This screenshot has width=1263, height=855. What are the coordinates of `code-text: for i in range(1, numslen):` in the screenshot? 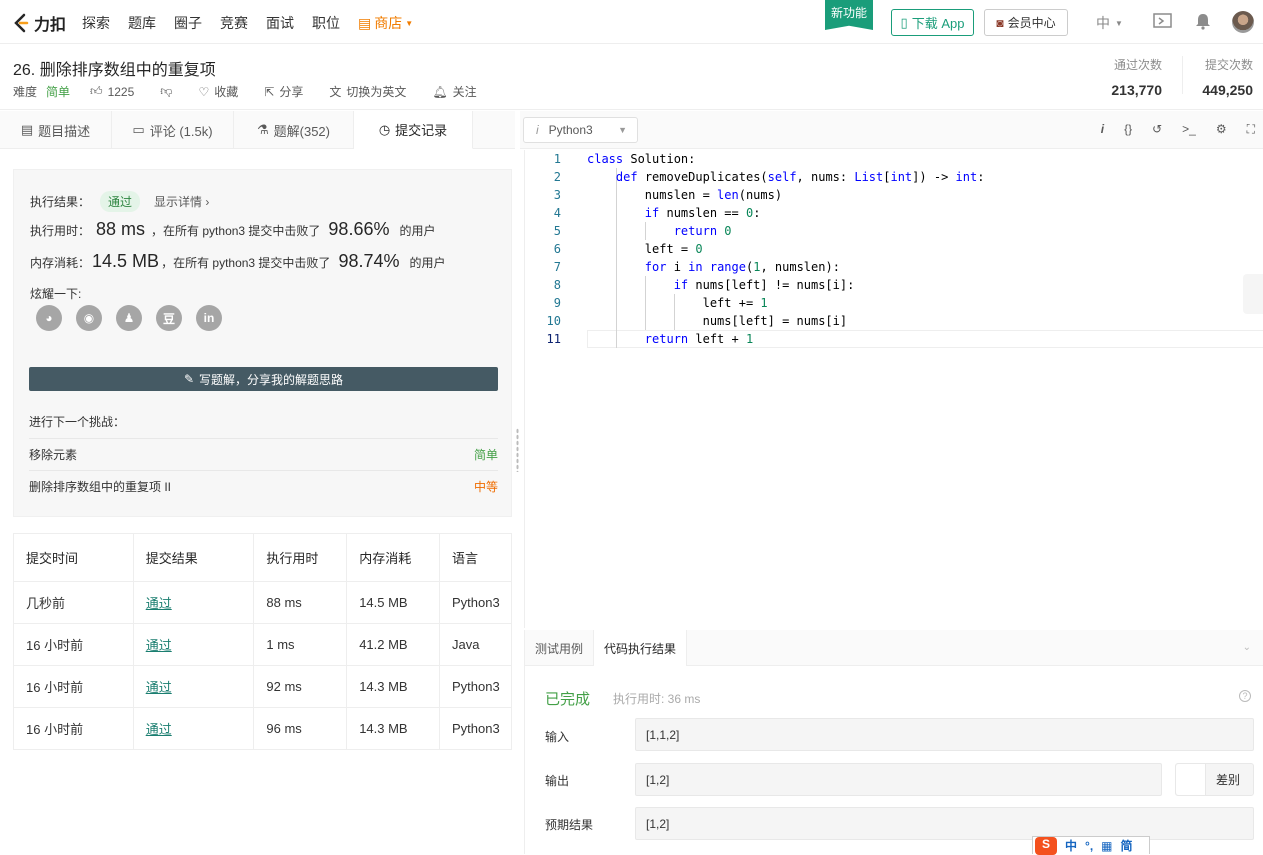 It's located at (742, 267).